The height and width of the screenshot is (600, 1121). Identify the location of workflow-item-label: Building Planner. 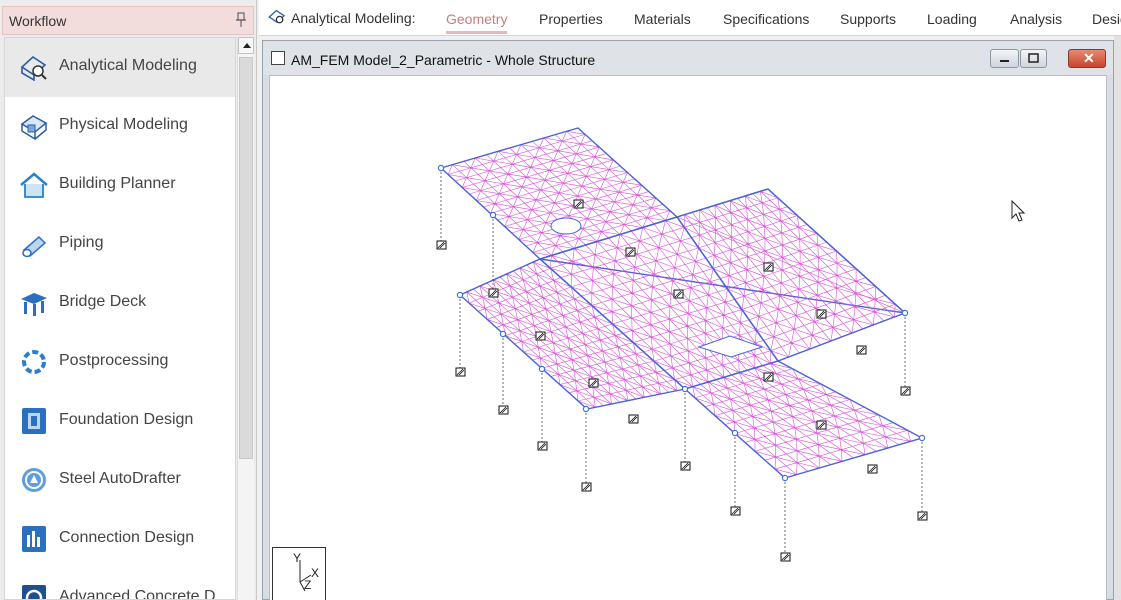
(117, 183).